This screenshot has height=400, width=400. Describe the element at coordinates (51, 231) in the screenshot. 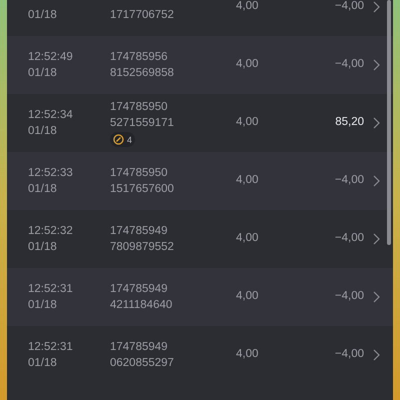

I see `time-text: 12:52:32` at that location.